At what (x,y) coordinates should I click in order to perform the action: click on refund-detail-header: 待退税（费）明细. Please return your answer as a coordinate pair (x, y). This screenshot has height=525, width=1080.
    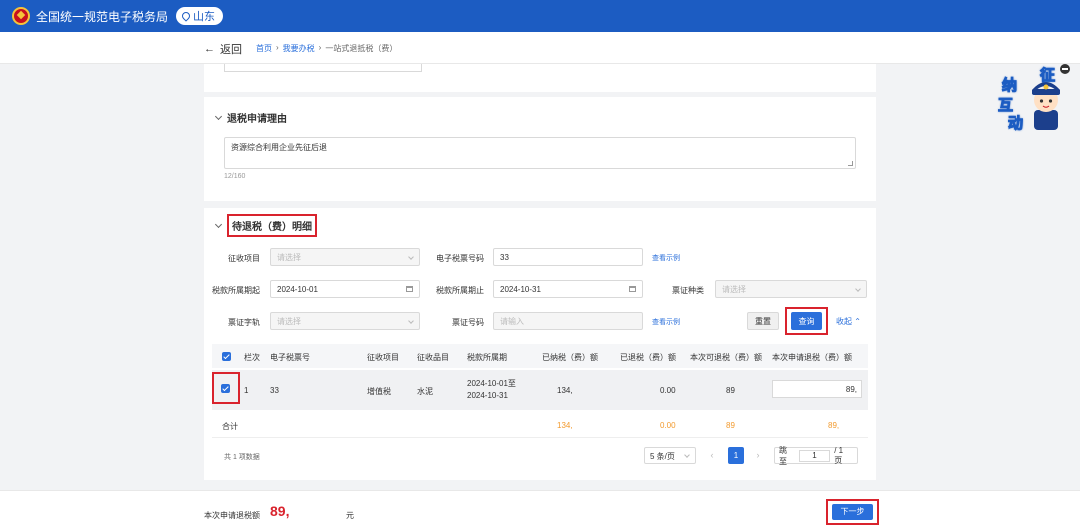
    Looking at the image, I should click on (265, 225).